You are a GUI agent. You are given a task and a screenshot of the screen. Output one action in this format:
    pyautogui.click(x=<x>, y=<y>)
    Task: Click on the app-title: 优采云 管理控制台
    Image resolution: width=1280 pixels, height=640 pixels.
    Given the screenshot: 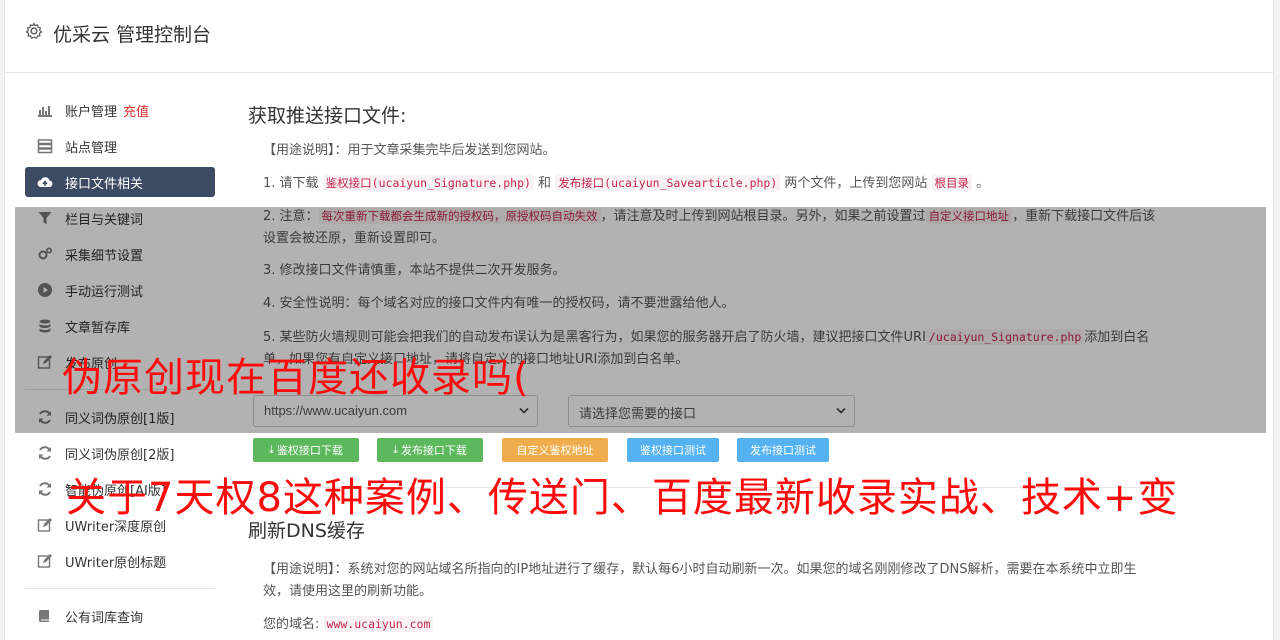 What is the action you would take?
    pyautogui.click(x=132, y=35)
    